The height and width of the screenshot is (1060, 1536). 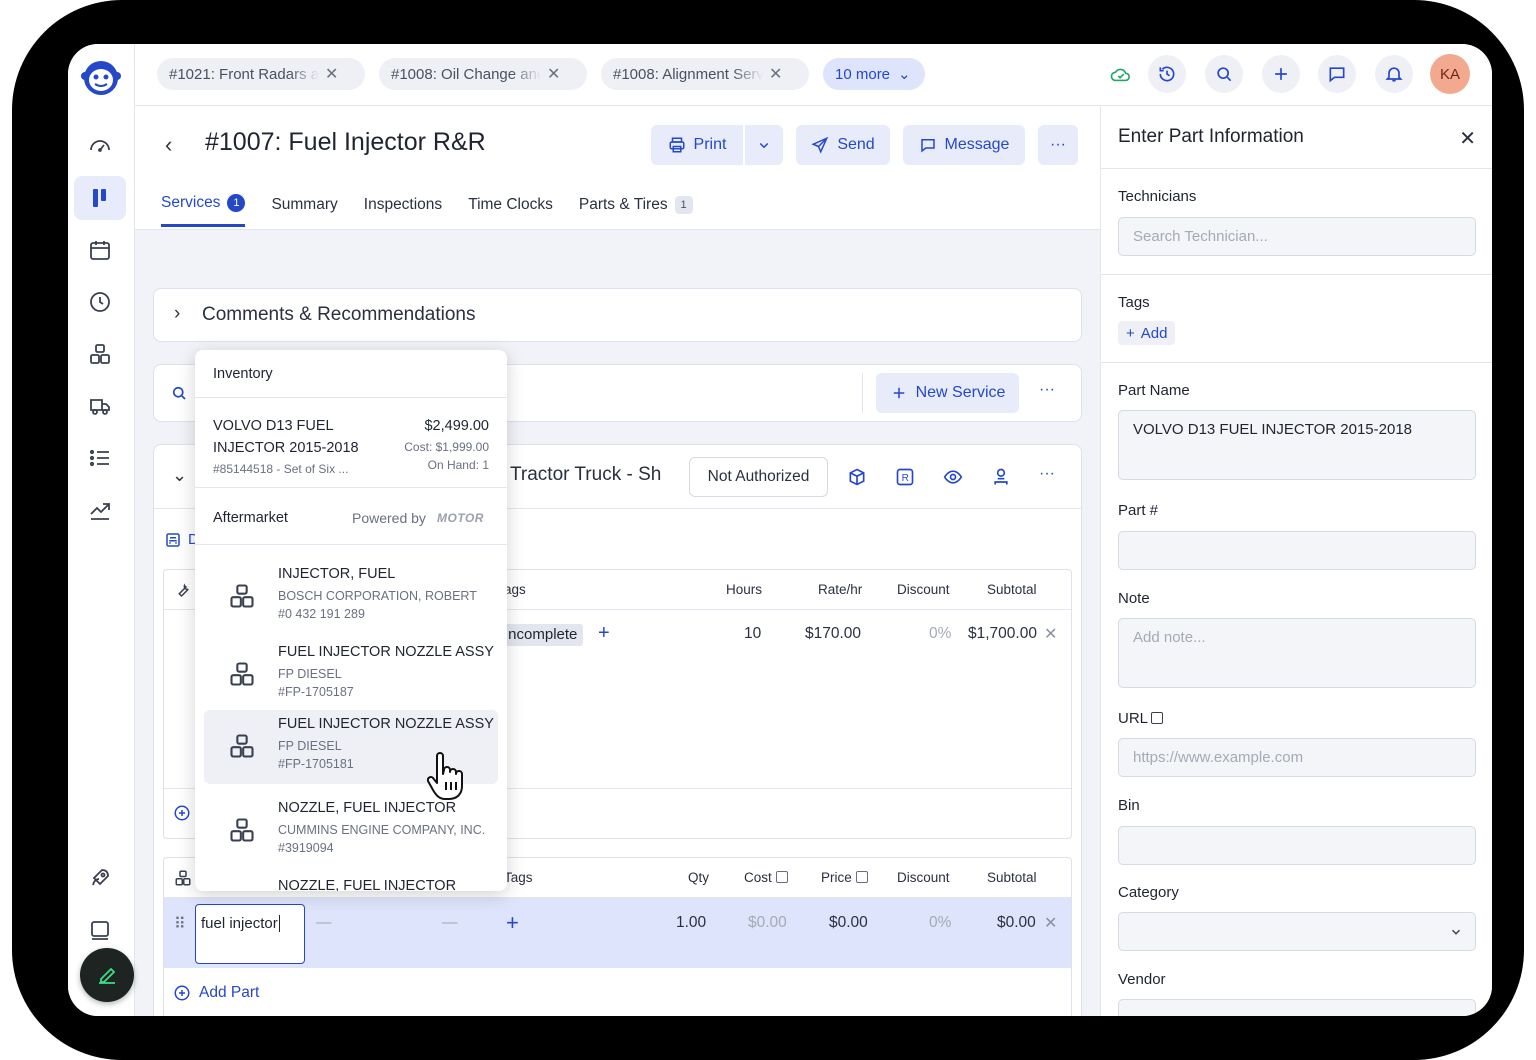 I want to click on more-actions-button: ···, so click(x=1058, y=145).